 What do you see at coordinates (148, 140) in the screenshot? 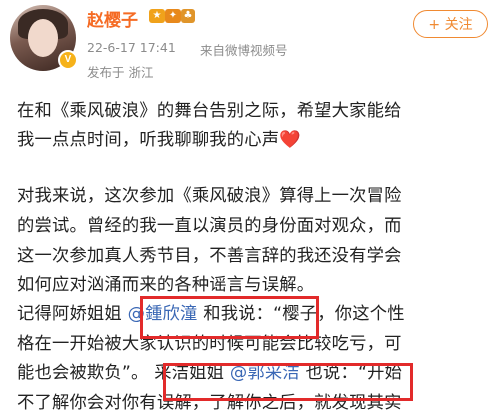
I see `post-line-text: 我一点点时间，听我聊聊我的心声` at bounding box center [148, 140].